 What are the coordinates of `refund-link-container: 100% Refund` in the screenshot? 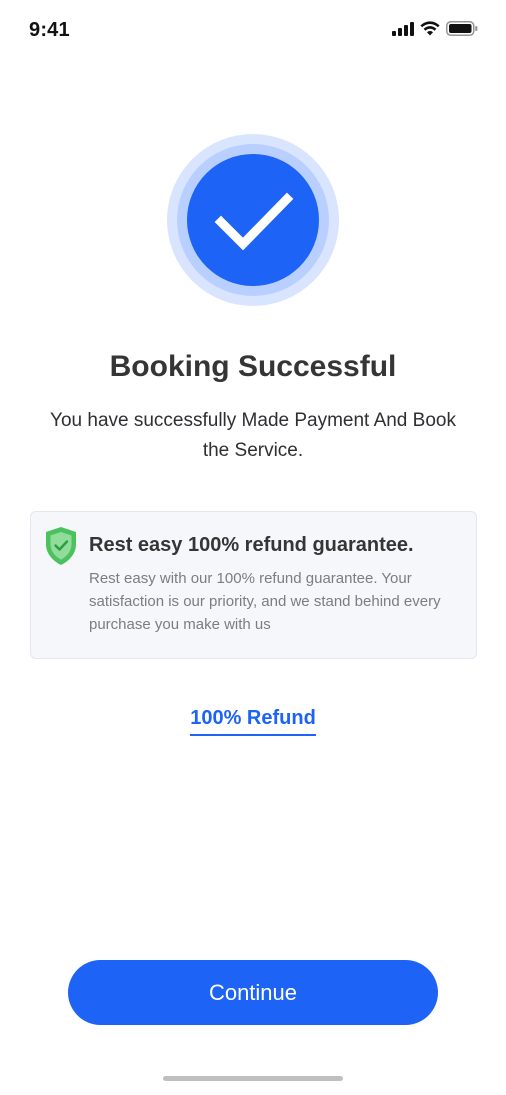 It's located at (253, 721).